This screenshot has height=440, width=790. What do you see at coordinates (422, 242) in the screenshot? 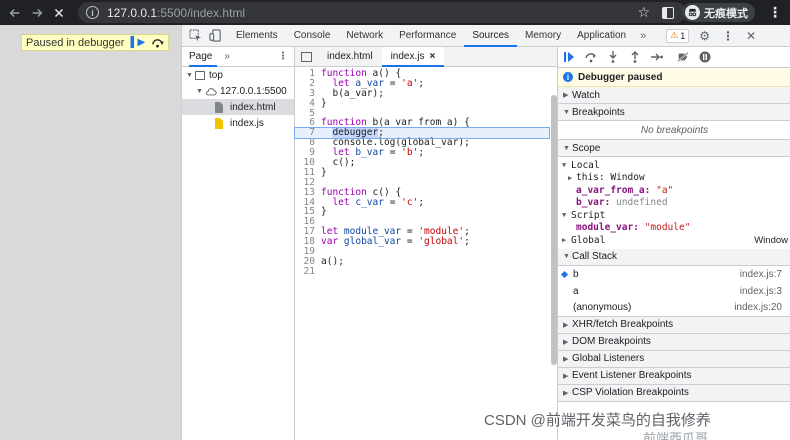
I see `code-line: 18 var global_var = 'global';` at bounding box center [422, 242].